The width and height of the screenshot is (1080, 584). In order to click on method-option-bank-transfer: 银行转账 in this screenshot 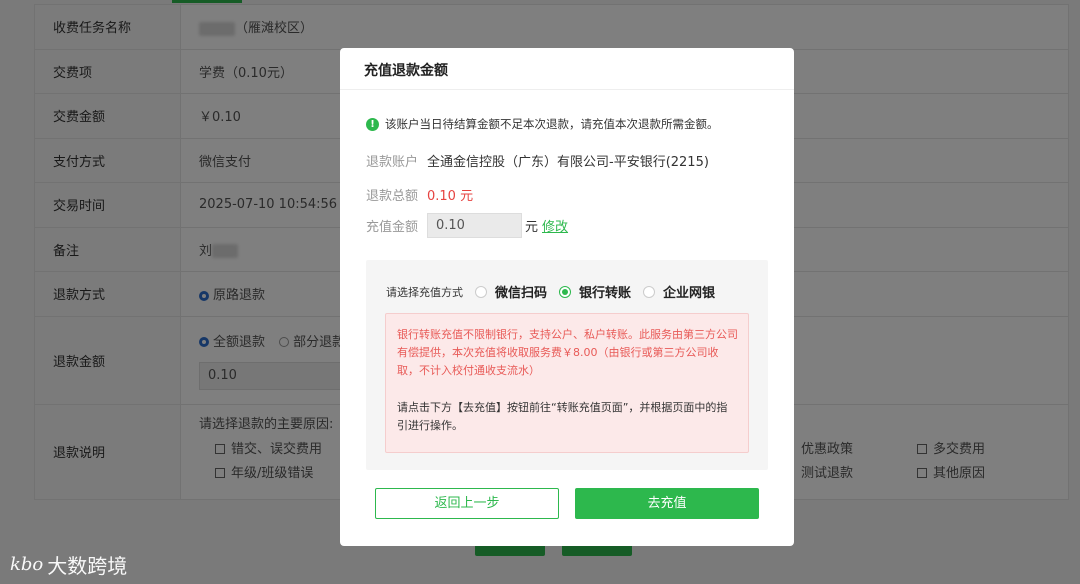, I will do `click(595, 291)`.